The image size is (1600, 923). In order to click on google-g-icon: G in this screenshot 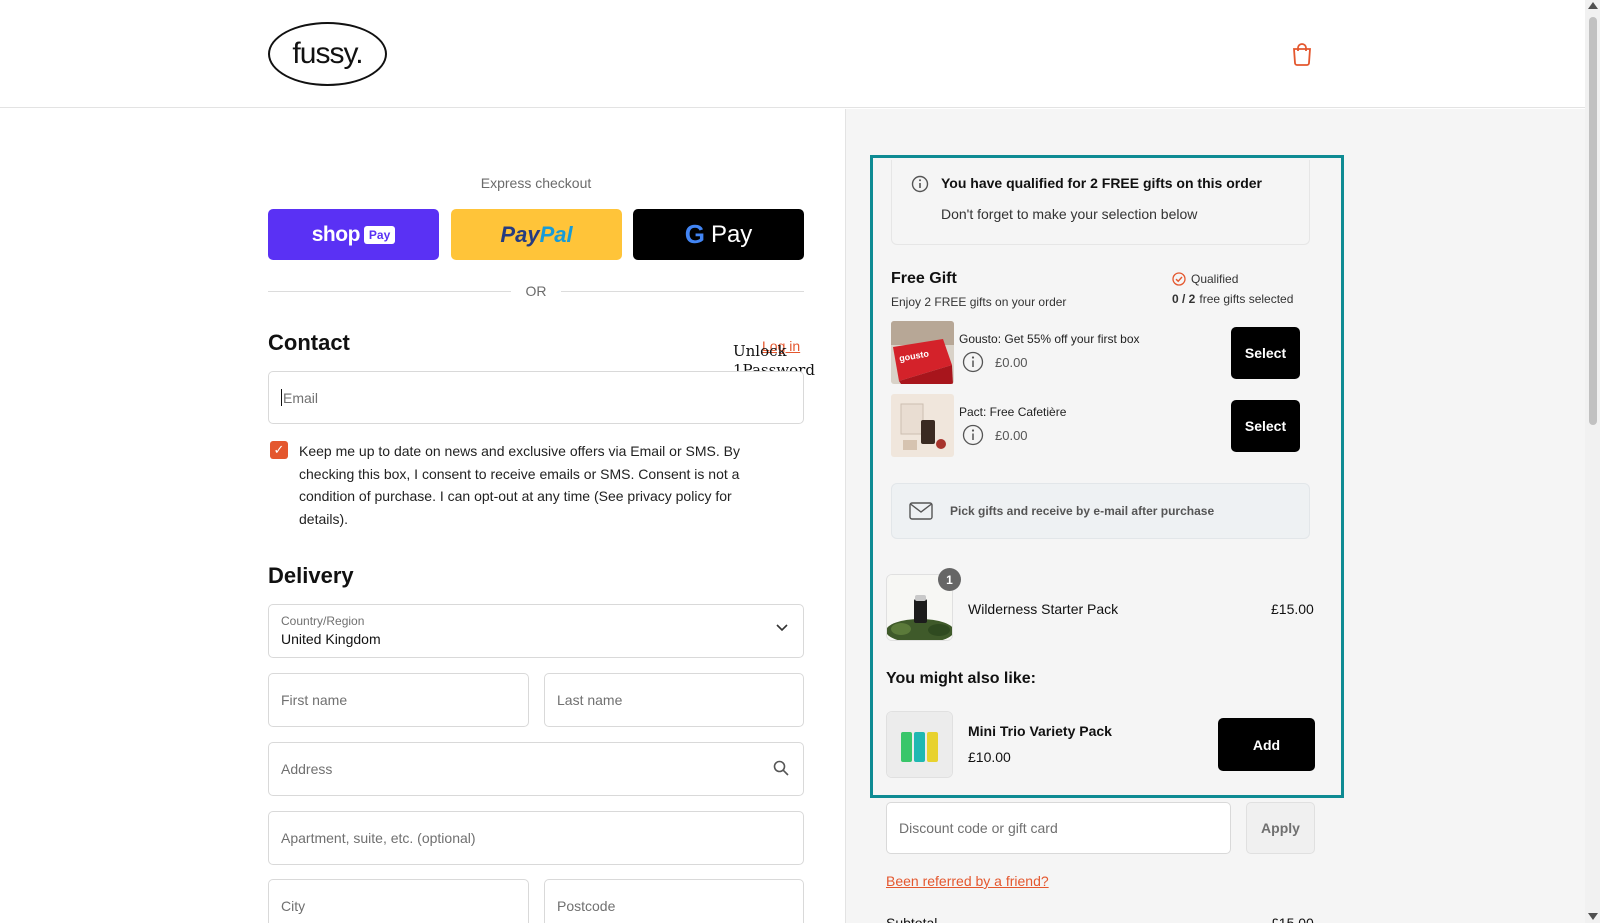, I will do `click(694, 234)`.